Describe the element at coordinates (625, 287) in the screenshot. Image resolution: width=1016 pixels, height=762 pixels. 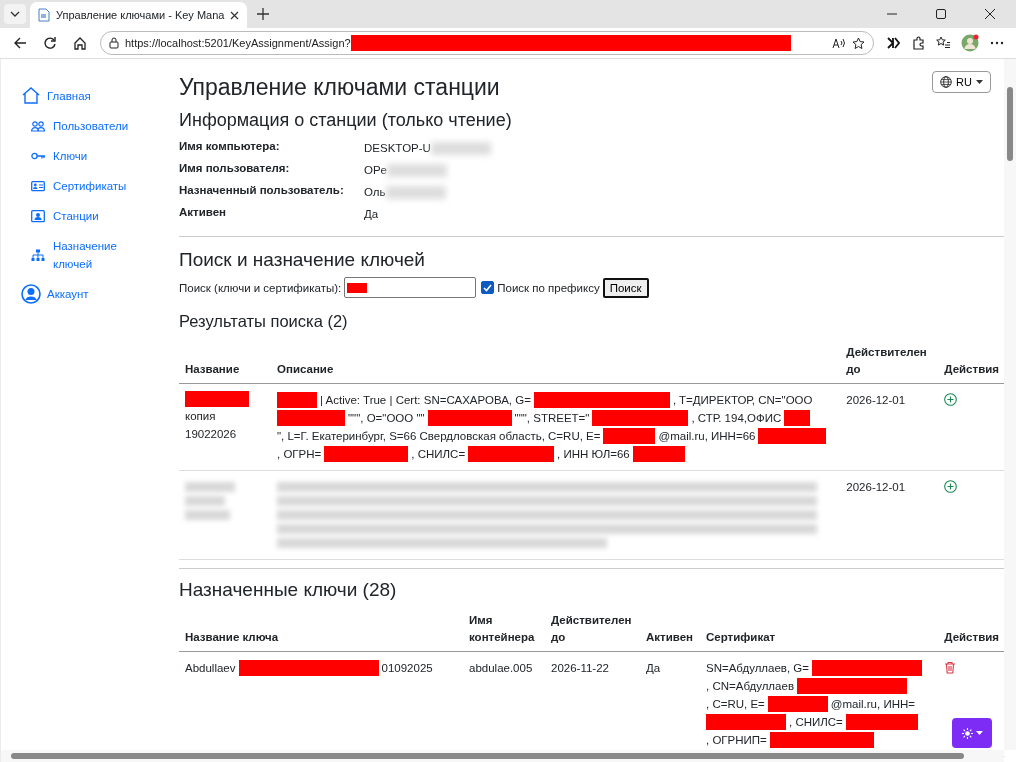
I see `search-button: Поиск` at that location.